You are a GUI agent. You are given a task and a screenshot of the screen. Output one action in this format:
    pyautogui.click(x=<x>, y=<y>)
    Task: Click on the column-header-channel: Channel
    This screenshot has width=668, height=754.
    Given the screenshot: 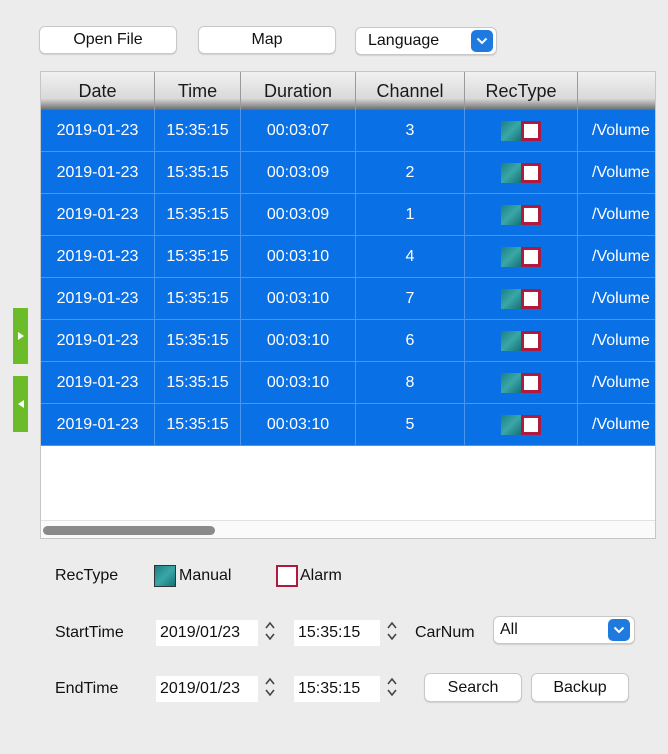 What is the action you would take?
    pyautogui.click(x=410, y=91)
    